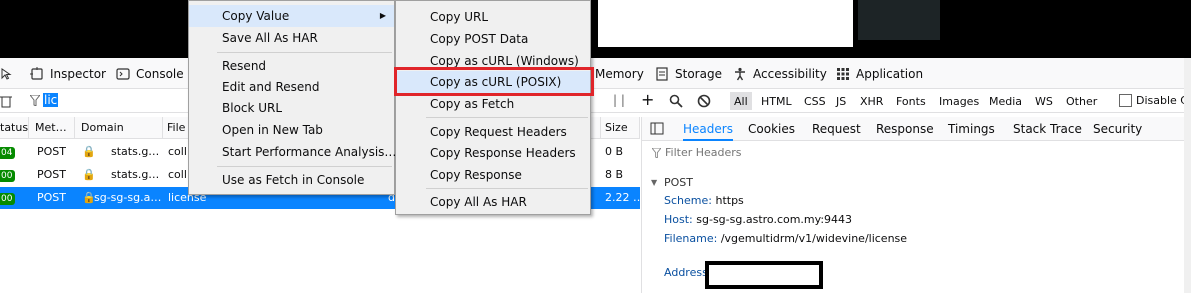 The width and height of the screenshot is (1191, 293). Describe the element at coordinates (620, 128) in the screenshot. I see `column-size: Size` at that location.